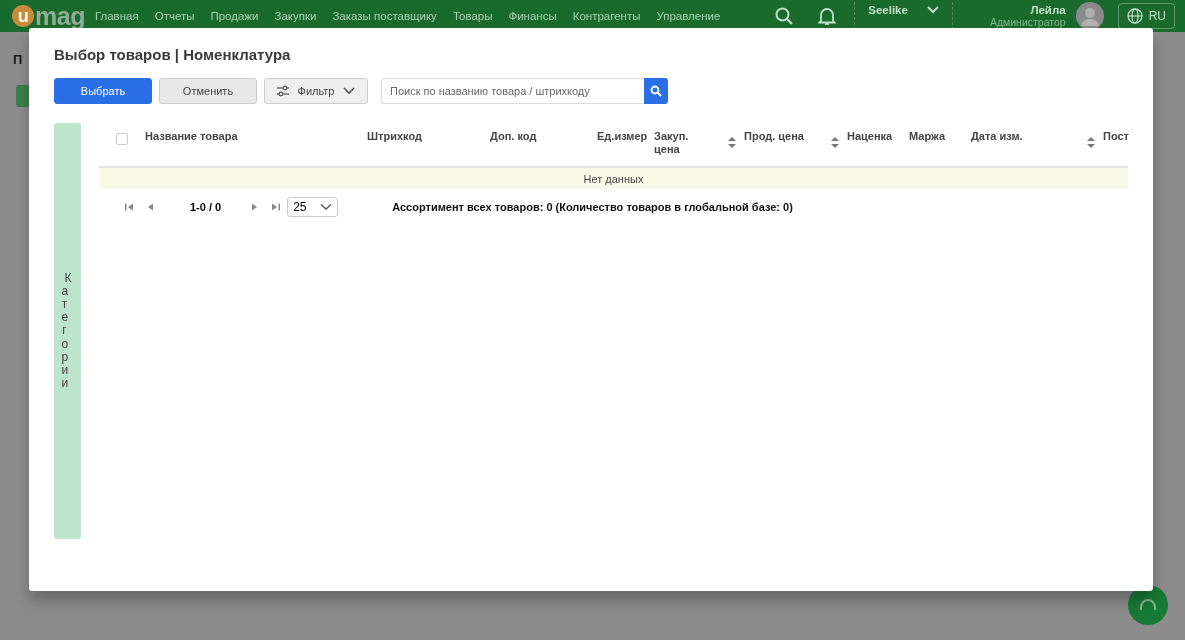  Describe the element at coordinates (606, 16) in the screenshot. I see `nav-link: Контрагенты` at that location.